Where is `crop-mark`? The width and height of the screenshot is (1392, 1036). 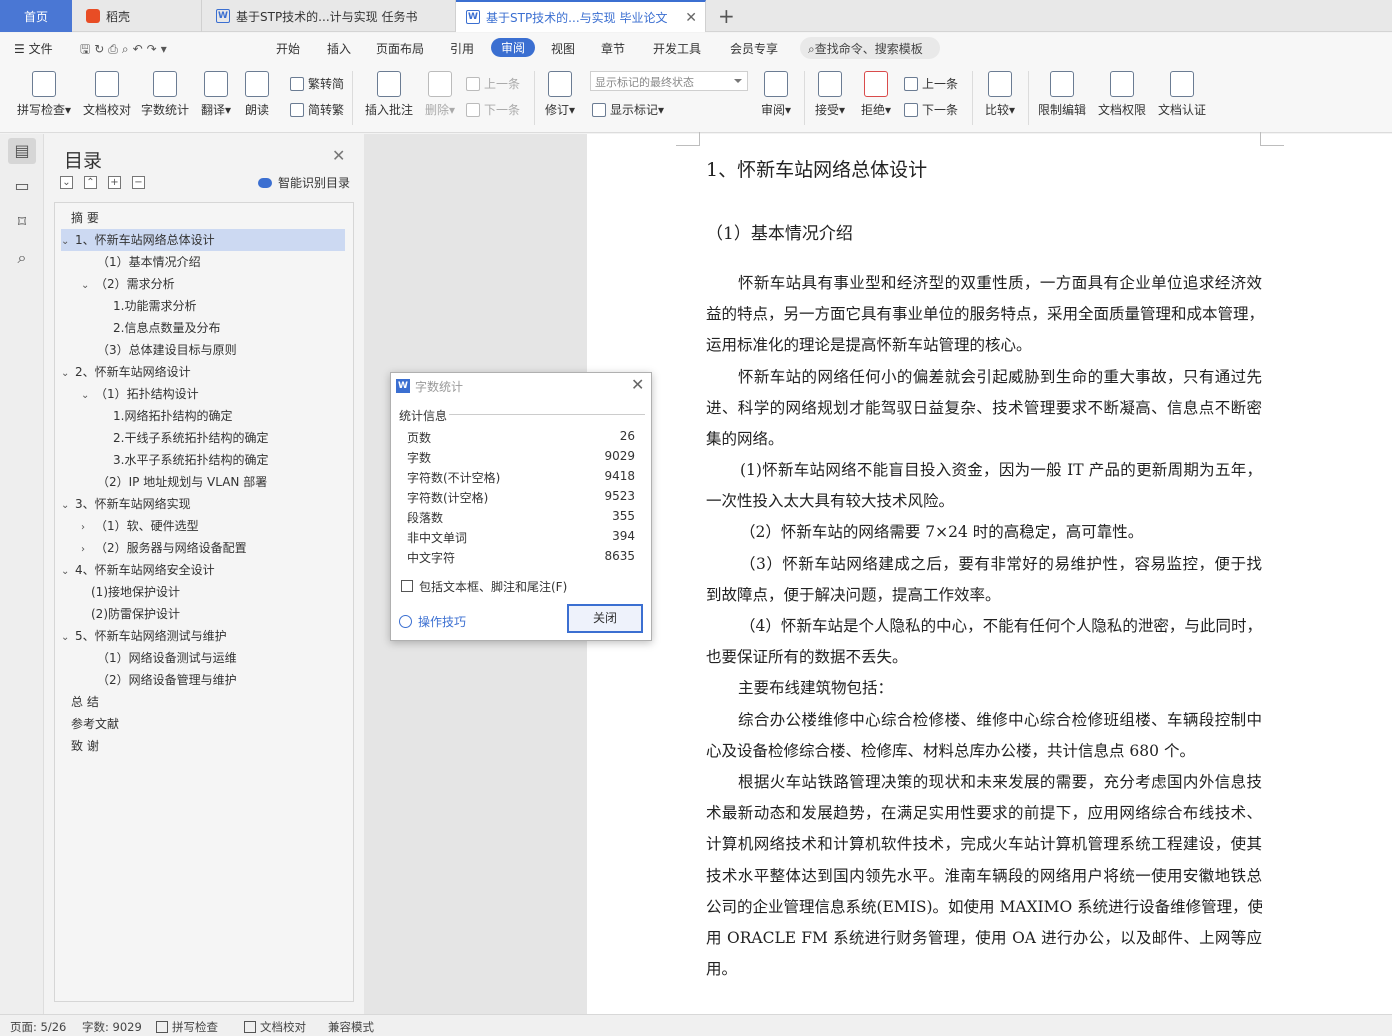
crop-mark is located at coordinates (1272, 139).